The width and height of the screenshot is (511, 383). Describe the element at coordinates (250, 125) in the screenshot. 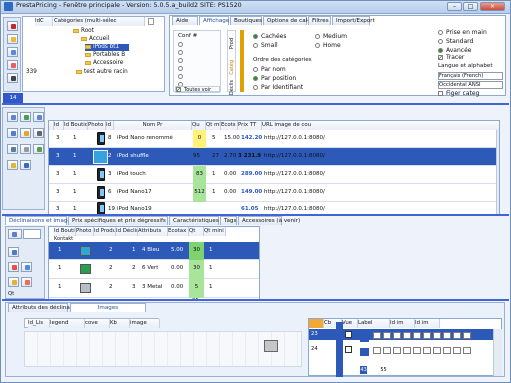

I see `col-price-header: Prix TT` at that location.